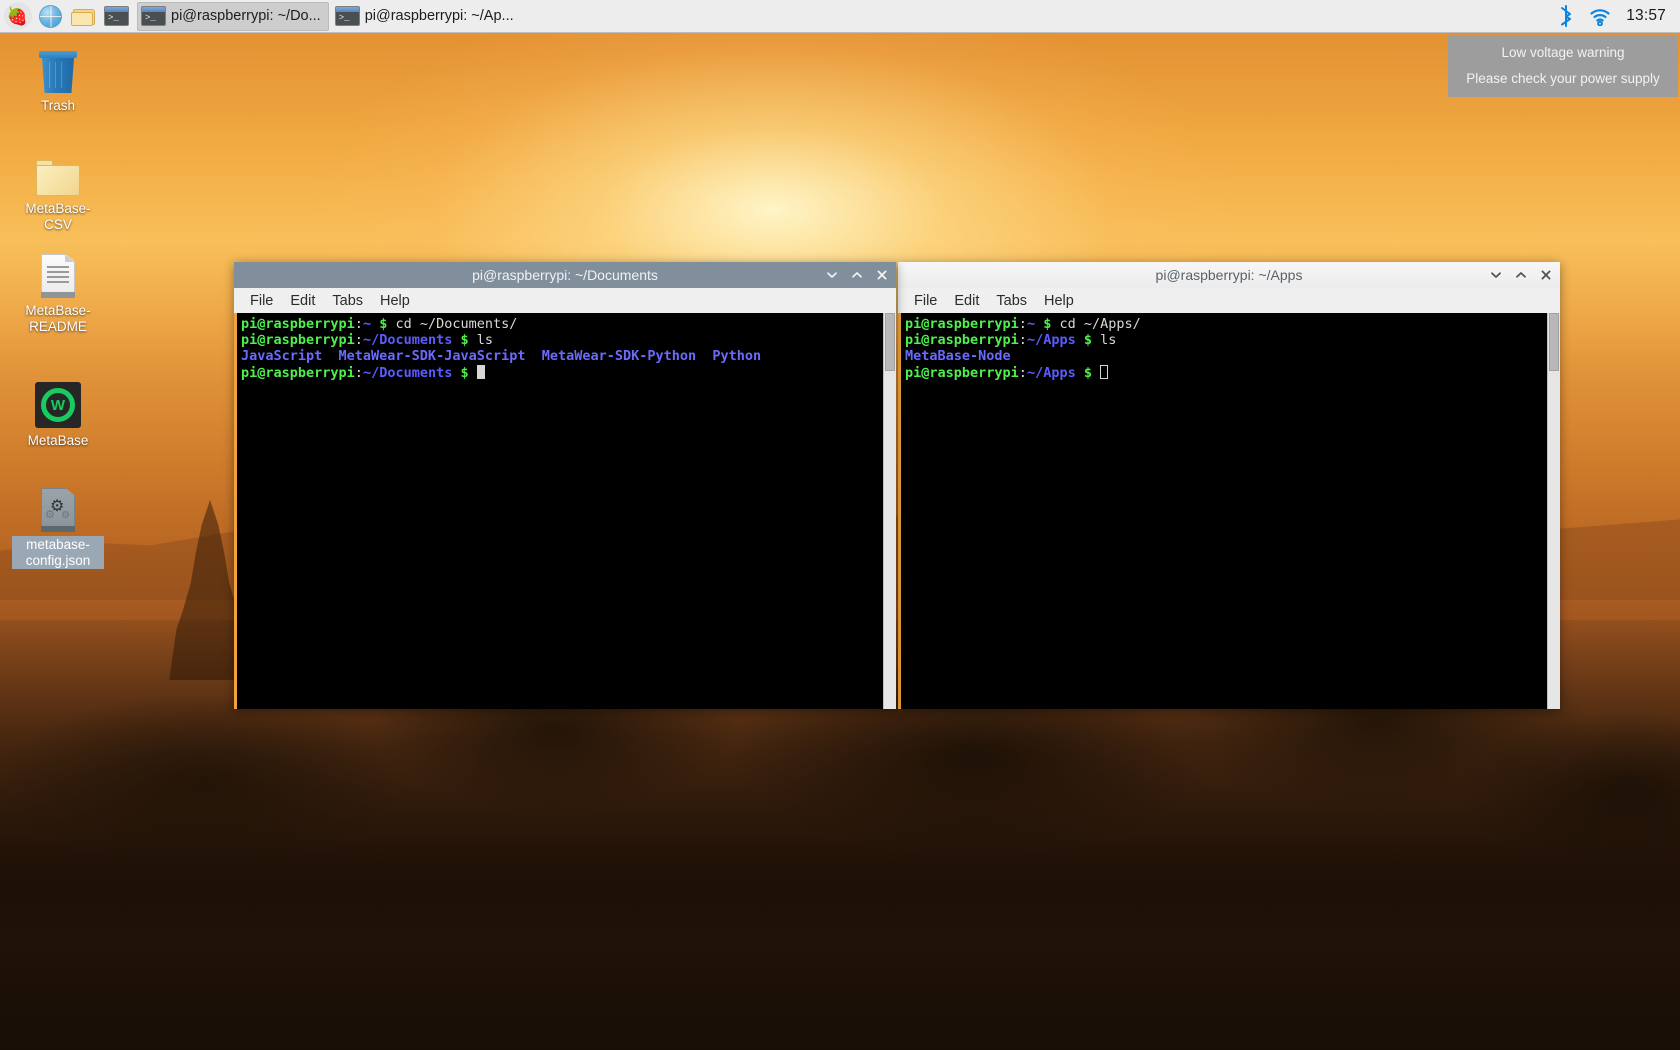  What do you see at coordinates (1646, 16) in the screenshot?
I see `clock: 13:57` at bounding box center [1646, 16].